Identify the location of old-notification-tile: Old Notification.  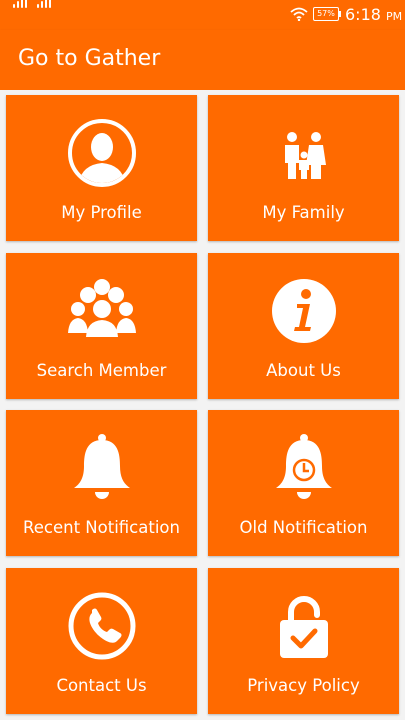
(303, 483).